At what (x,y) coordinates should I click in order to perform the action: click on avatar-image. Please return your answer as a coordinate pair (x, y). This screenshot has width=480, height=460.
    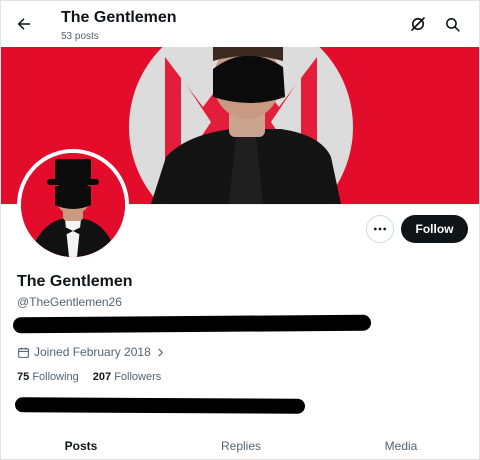
    Looking at the image, I should click on (73, 205).